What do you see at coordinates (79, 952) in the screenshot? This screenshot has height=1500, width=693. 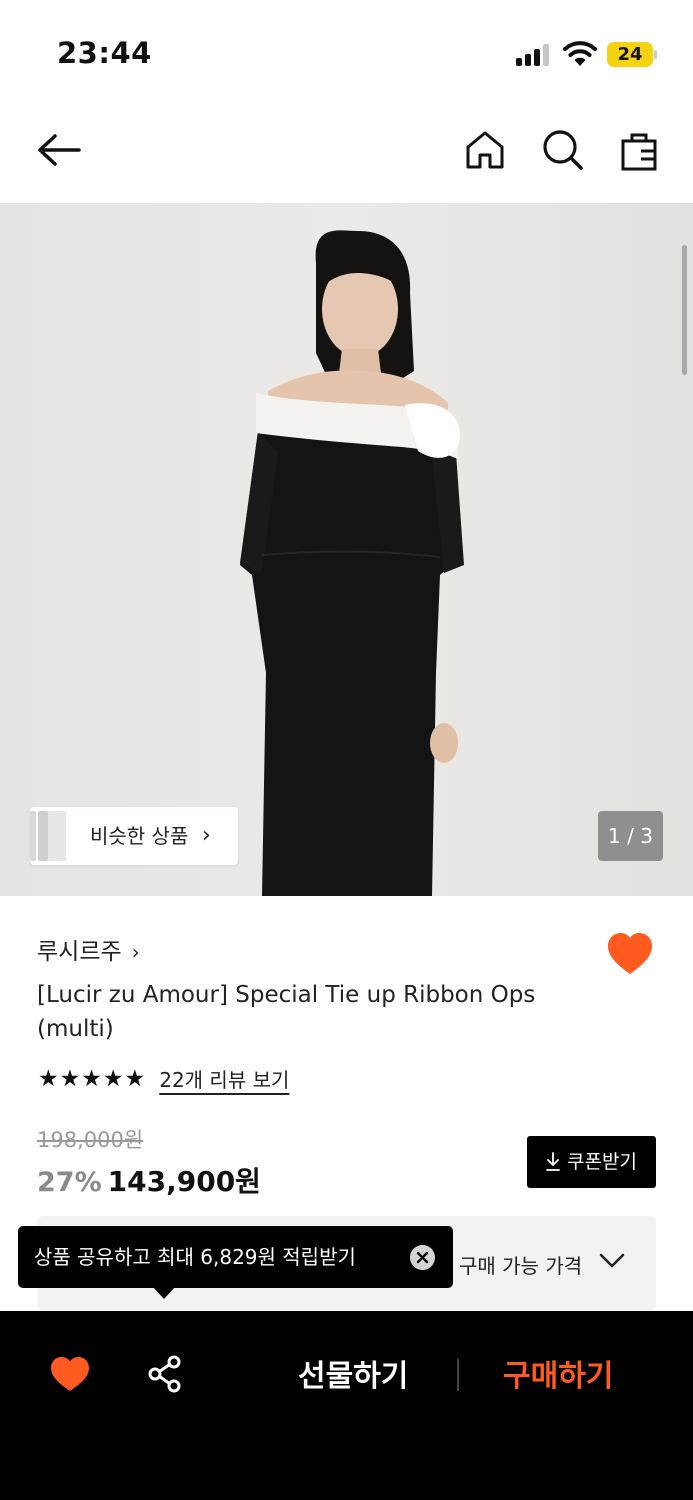 I see `brand-name: 루시르주` at bounding box center [79, 952].